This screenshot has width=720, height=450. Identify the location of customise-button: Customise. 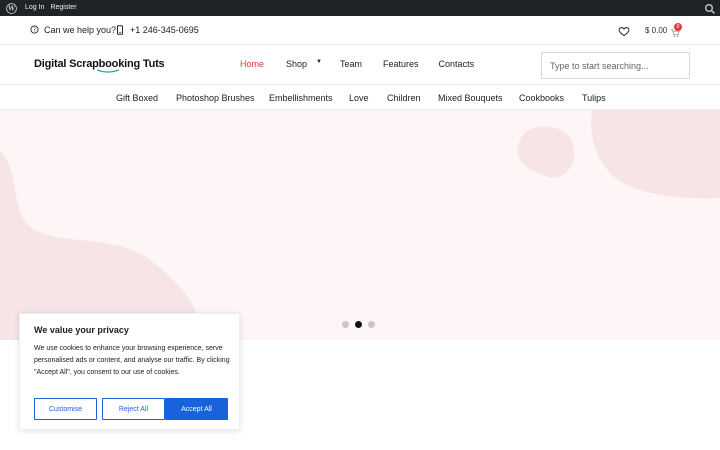
(65, 409).